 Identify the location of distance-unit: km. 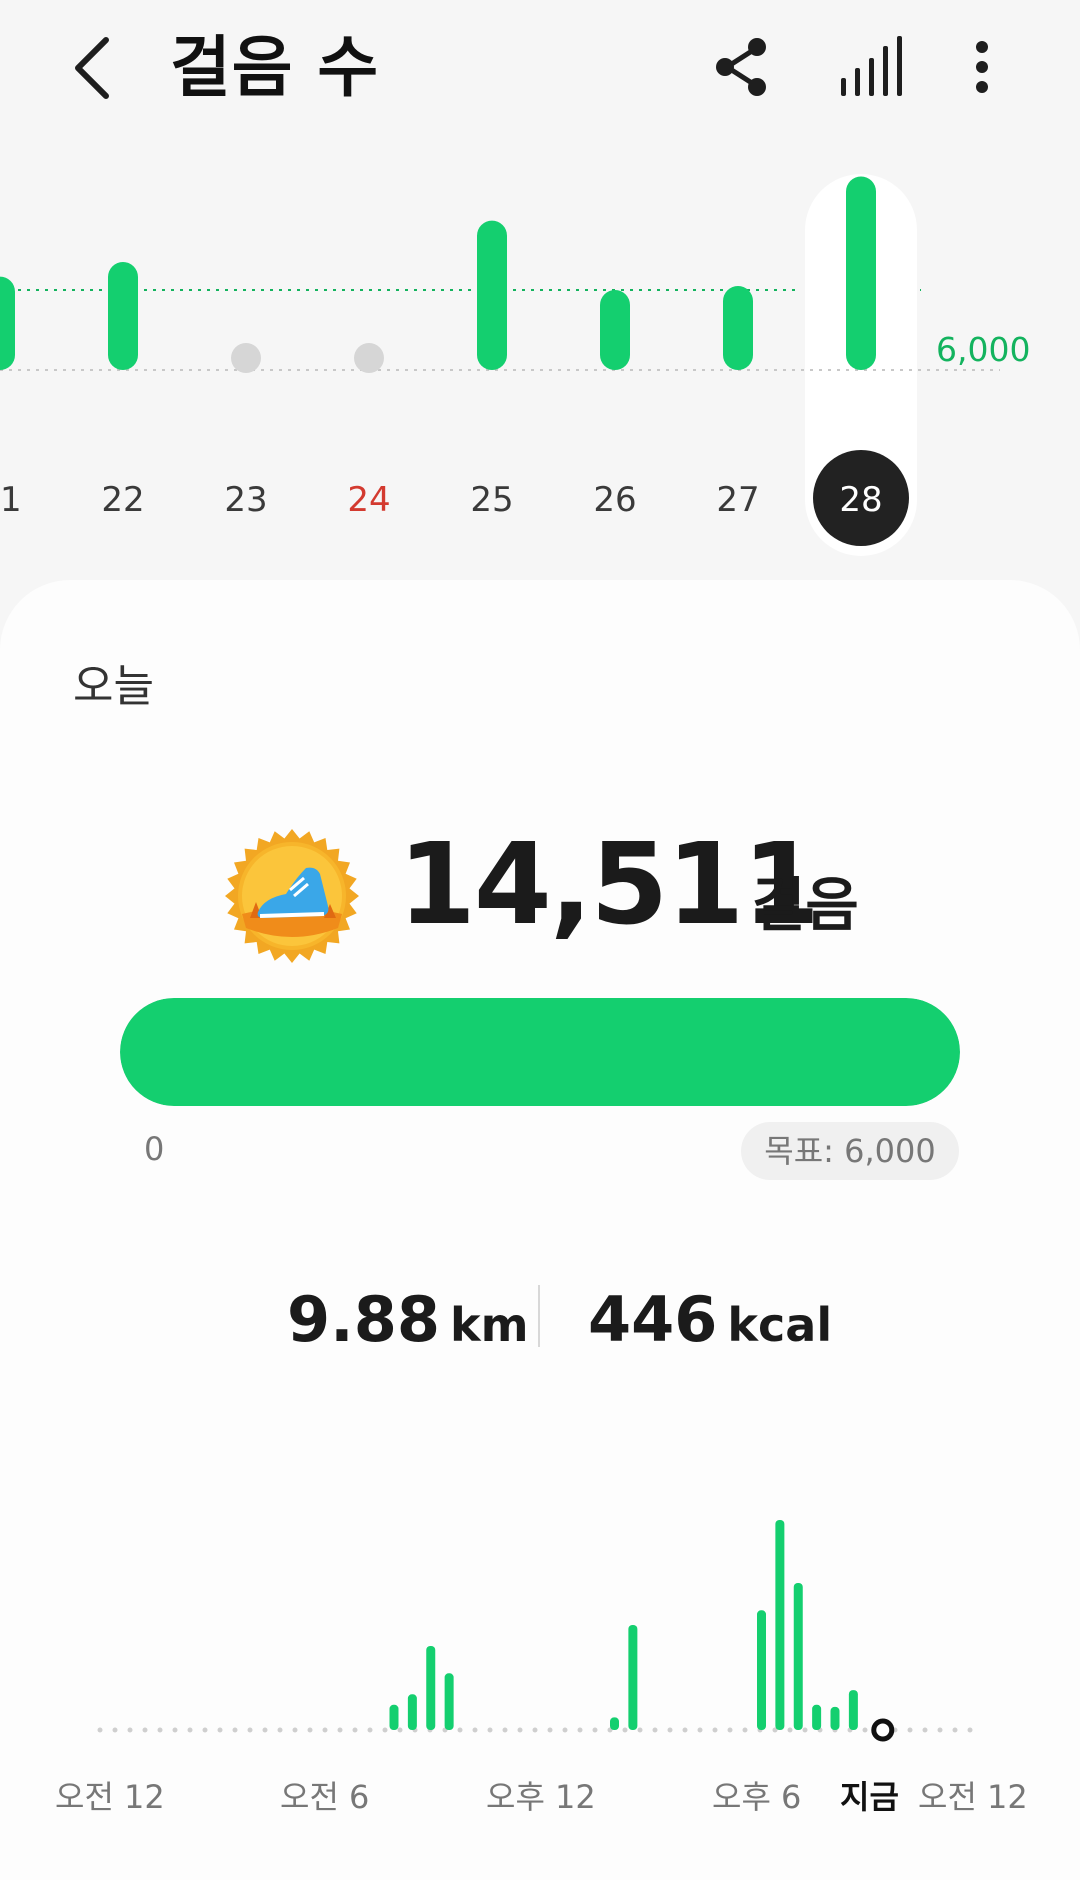
(489, 1325).